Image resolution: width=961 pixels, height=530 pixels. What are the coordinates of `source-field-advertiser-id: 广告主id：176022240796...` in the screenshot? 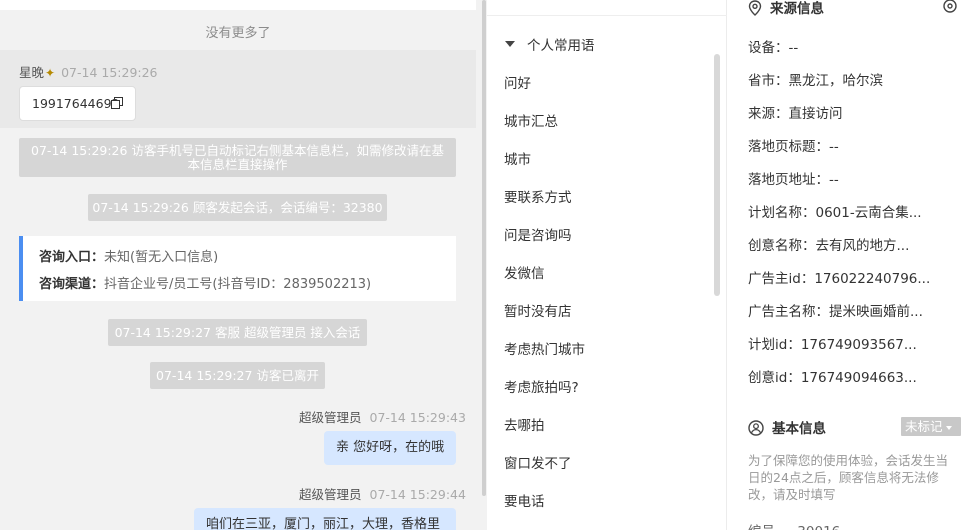 It's located at (839, 279).